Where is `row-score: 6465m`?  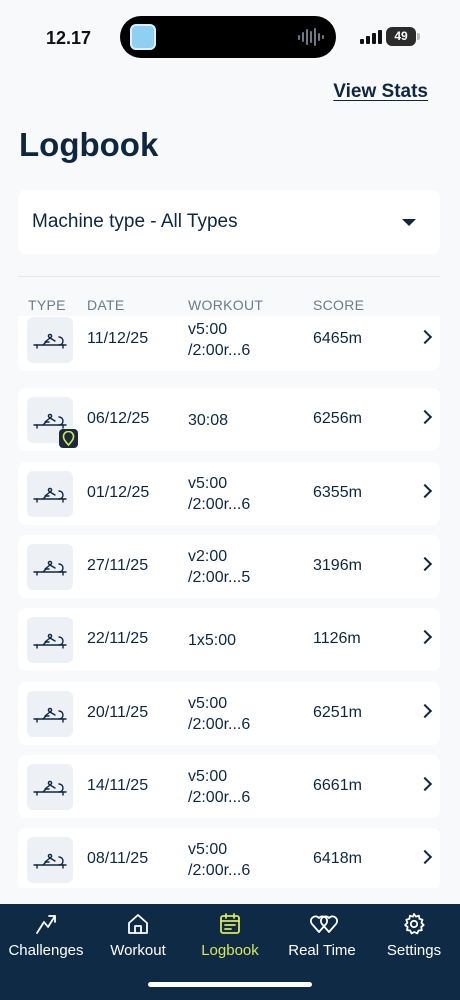
row-score: 6465m is located at coordinates (337, 338).